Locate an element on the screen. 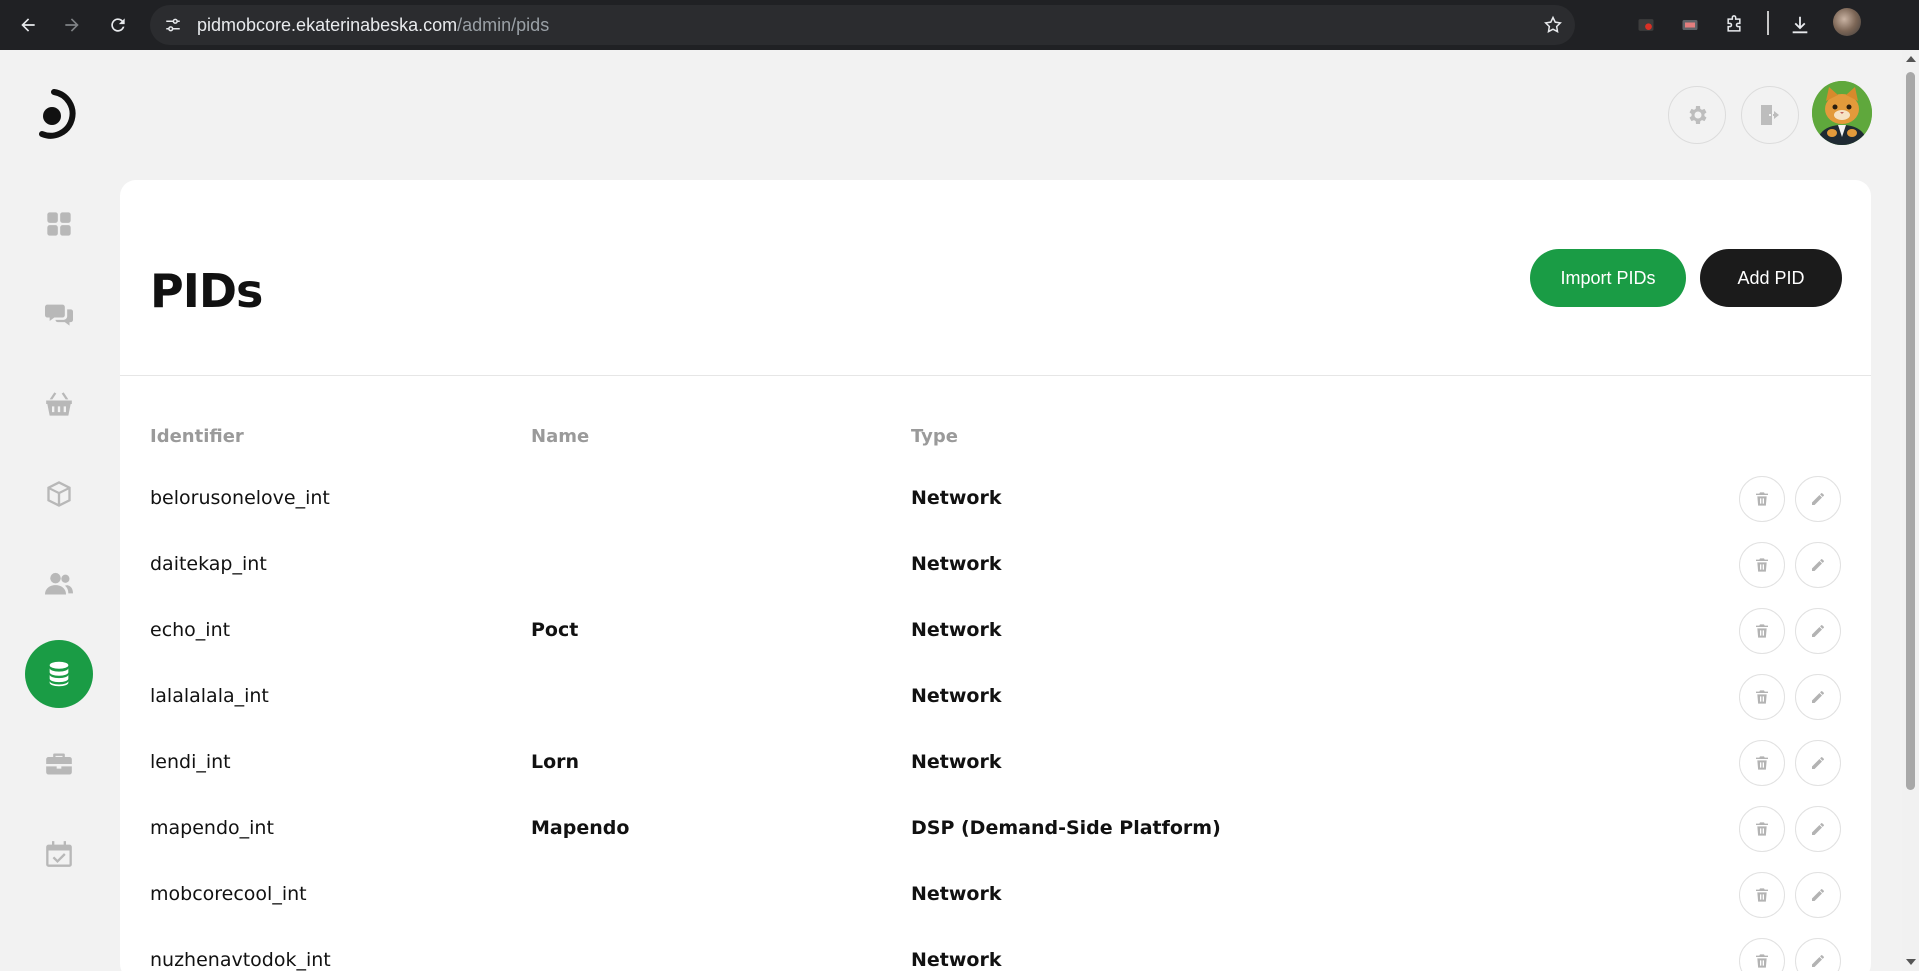  calendar-check-icon is located at coordinates (59, 854).